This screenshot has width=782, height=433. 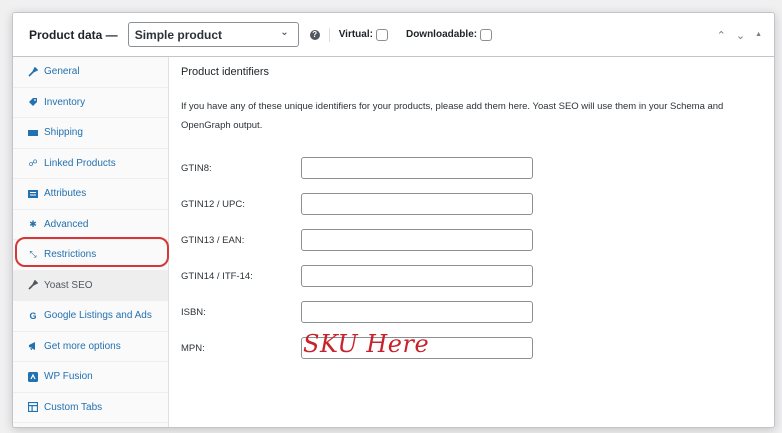 What do you see at coordinates (90, 133) in the screenshot?
I see `tab-shipping: Shipping` at bounding box center [90, 133].